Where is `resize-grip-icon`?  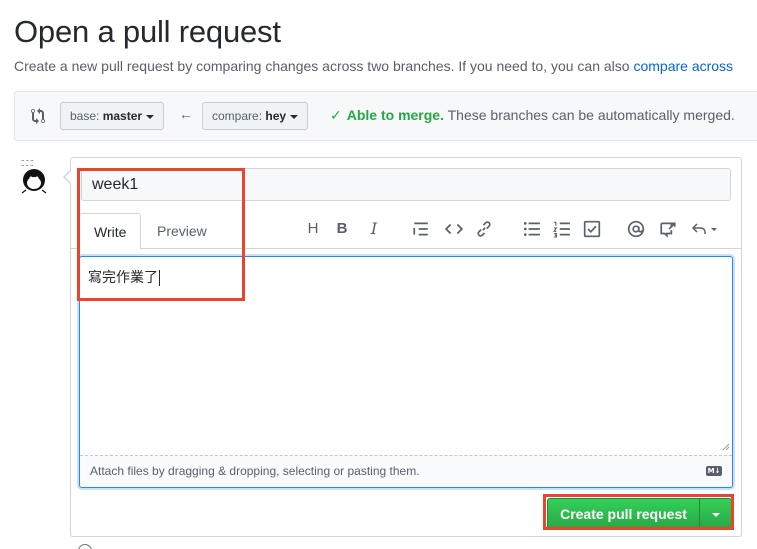 resize-grip-icon is located at coordinates (726, 447).